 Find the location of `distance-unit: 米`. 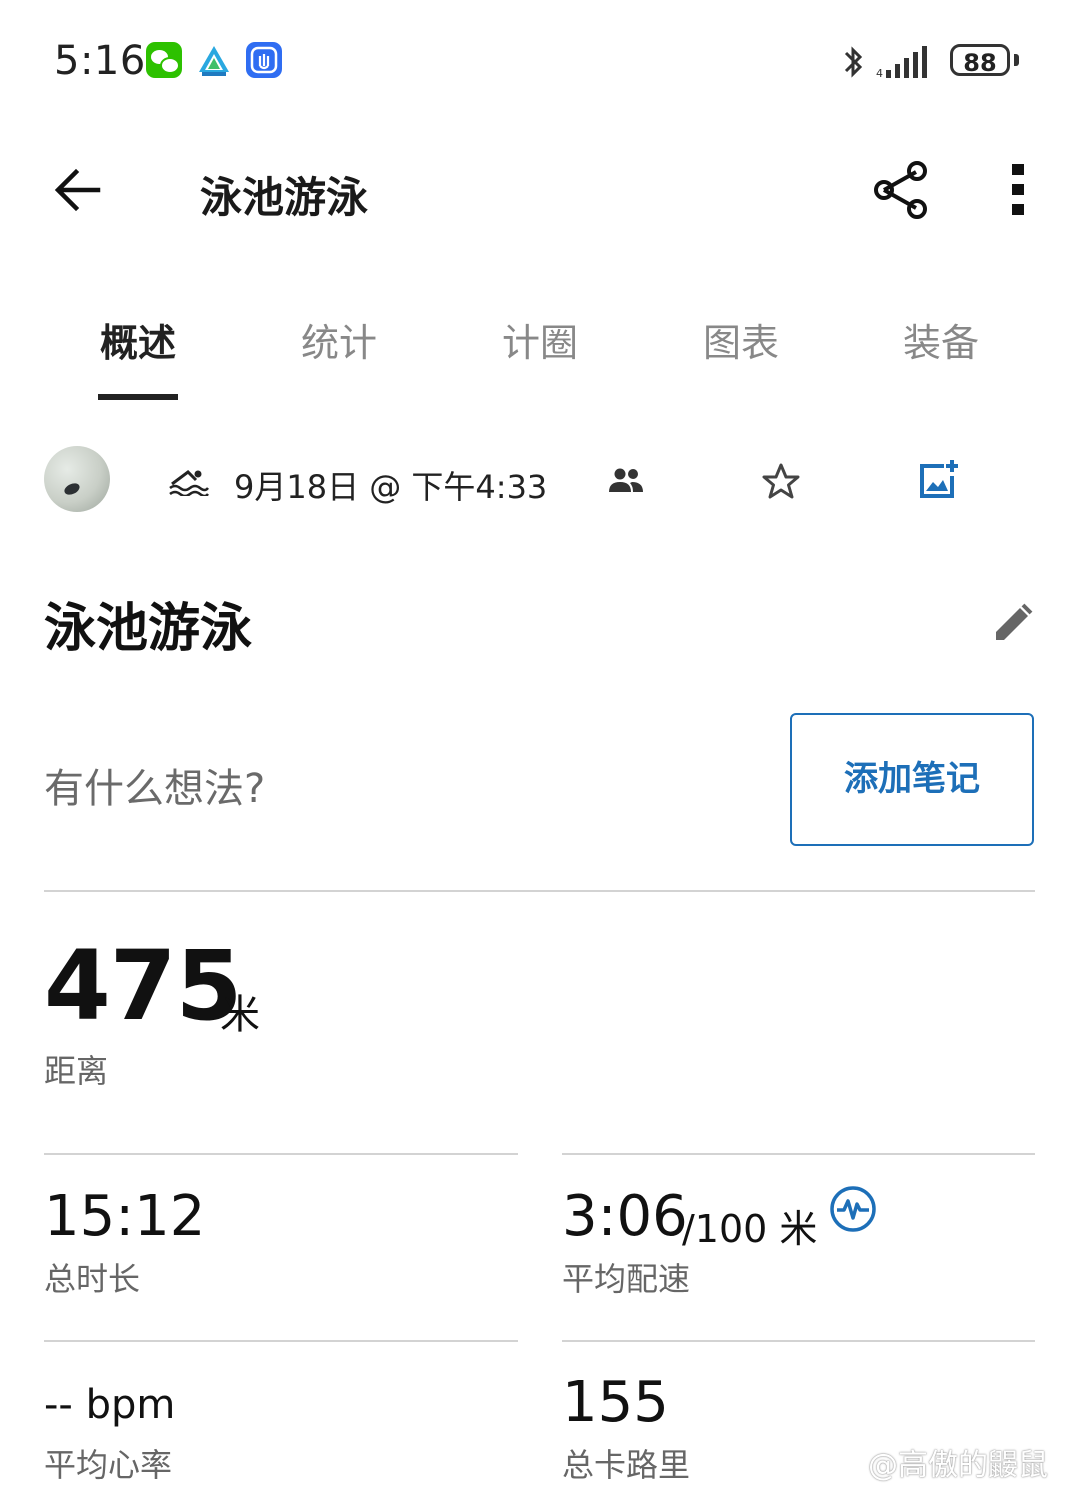

distance-unit: 米 is located at coordinates (240, 1015).